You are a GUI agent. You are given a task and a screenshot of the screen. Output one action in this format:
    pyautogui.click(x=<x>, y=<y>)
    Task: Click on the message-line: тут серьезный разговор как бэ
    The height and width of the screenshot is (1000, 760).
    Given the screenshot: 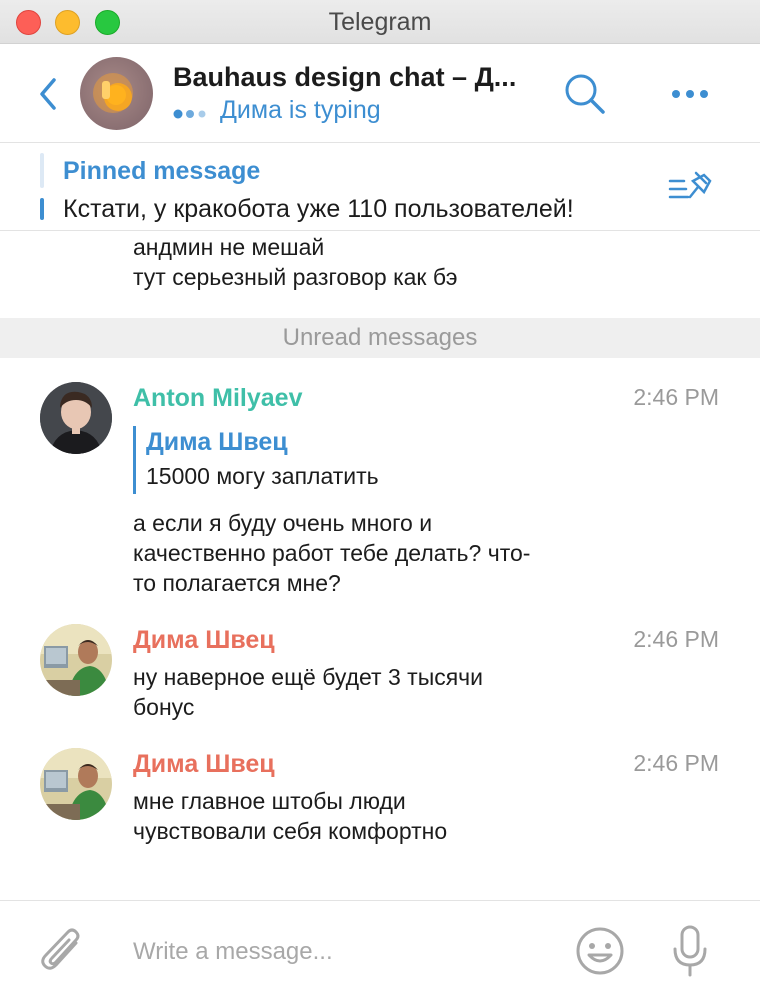 What is the action you would take?
    pyautogui.click(x=295, y=277)
    